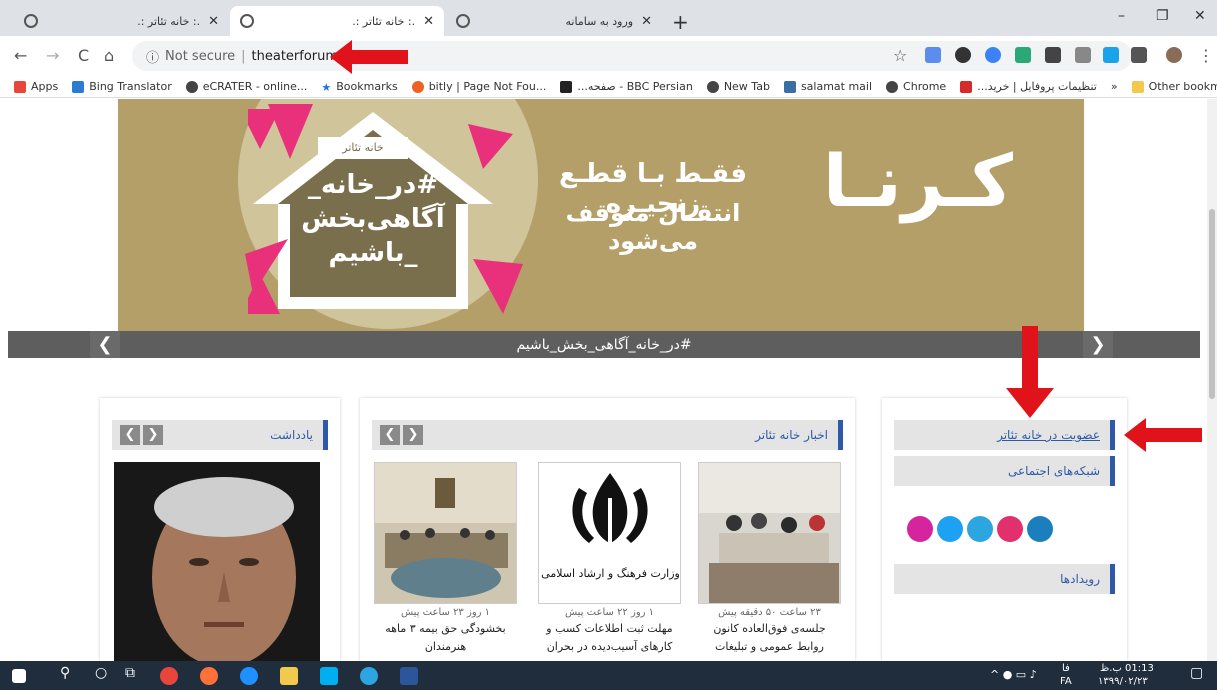  What do you see at coordinates (1200, 16) in the screenshot?
I see `close-window-button: ✕` at bounding box center [1200, 16].